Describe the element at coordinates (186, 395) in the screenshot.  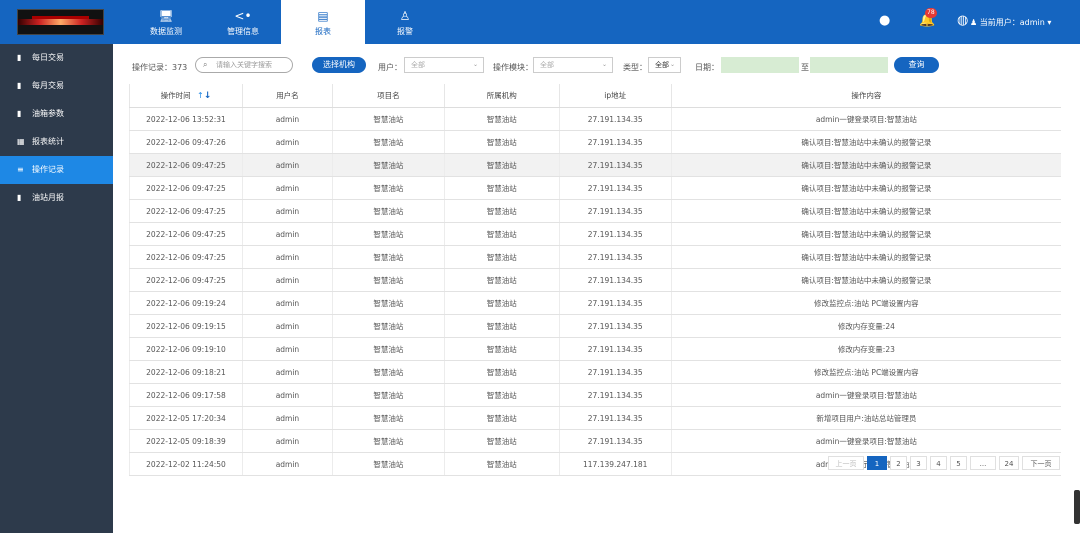
I see `table-cell: 2022-12-06 09:17:58` at that location.